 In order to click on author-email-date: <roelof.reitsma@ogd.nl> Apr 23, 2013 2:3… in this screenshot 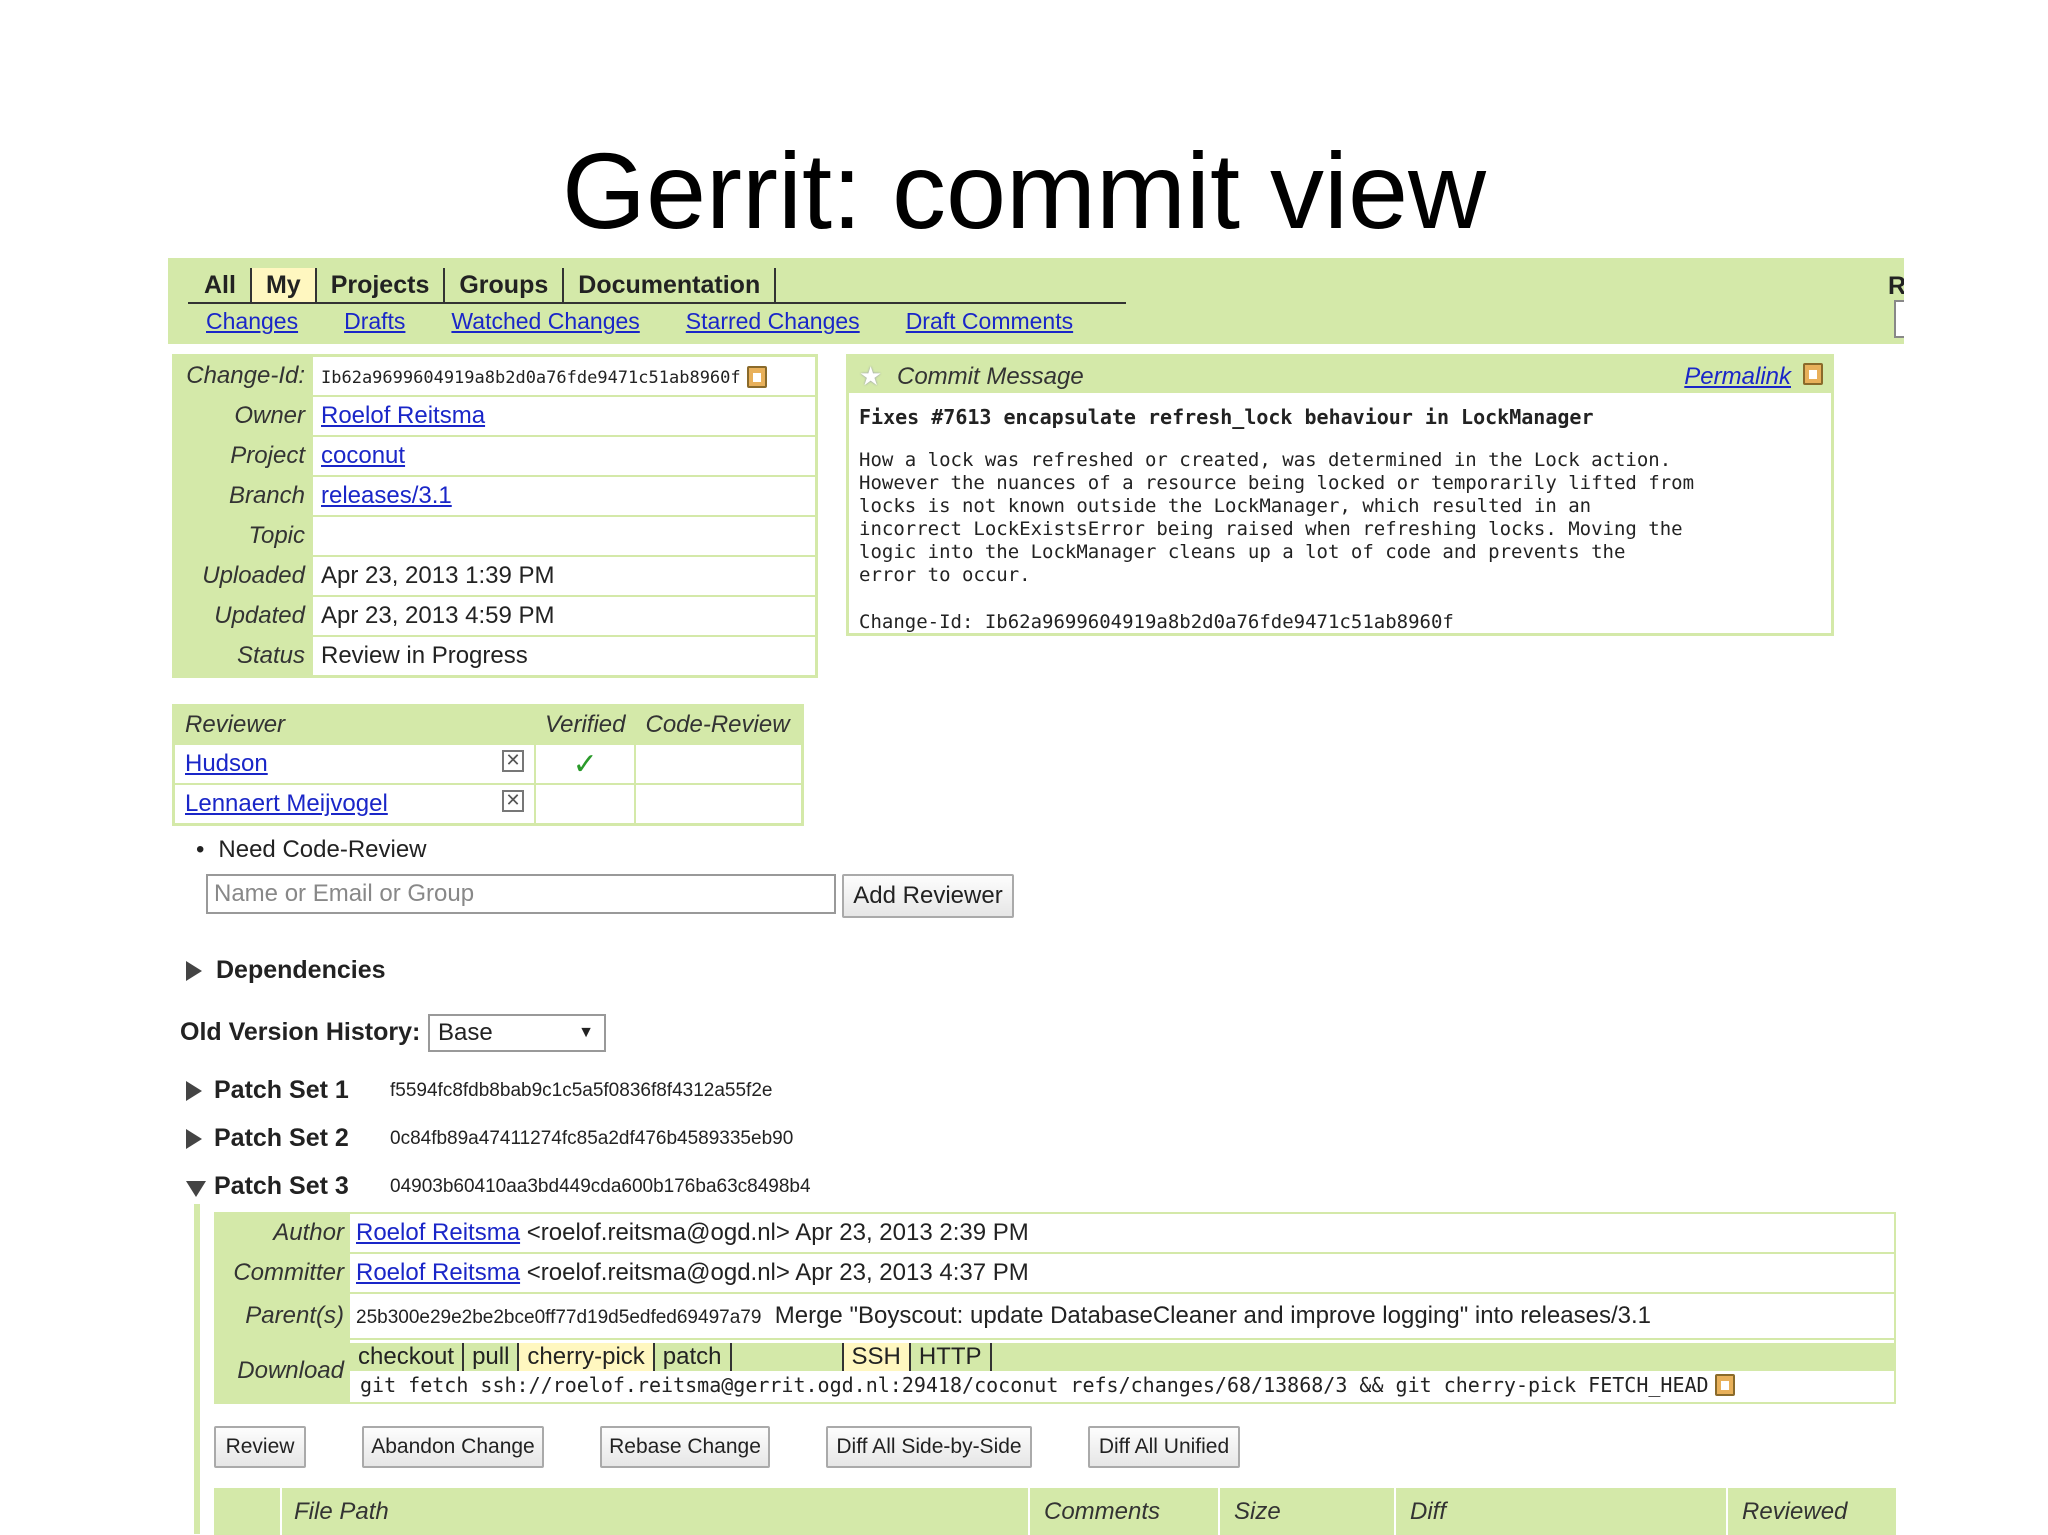, I will do `click(777, 1232)`.